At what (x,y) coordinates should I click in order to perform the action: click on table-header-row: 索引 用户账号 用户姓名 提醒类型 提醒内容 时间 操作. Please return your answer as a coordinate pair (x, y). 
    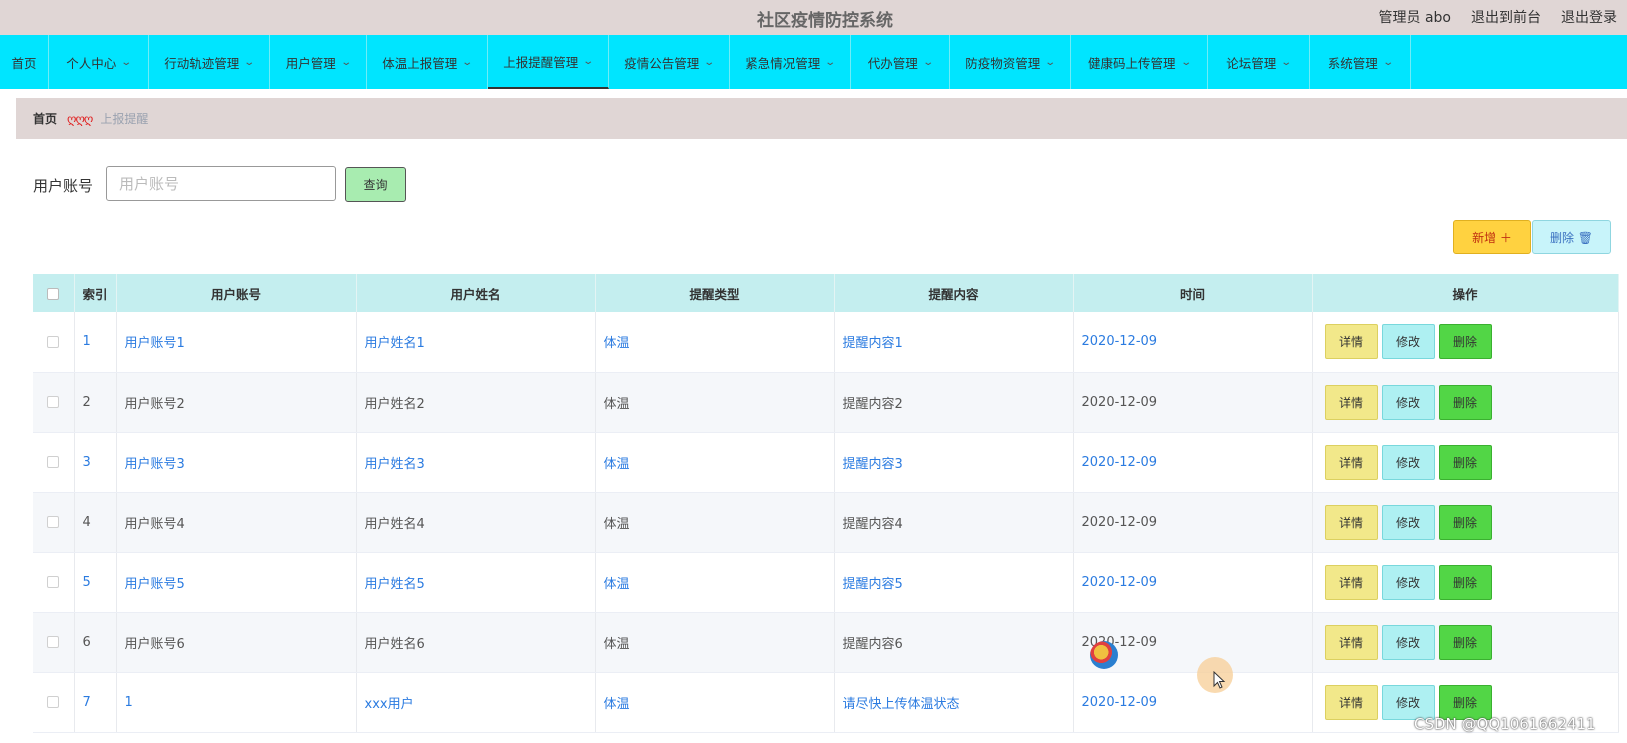
    Looking at the image, I should click on (826, 293).